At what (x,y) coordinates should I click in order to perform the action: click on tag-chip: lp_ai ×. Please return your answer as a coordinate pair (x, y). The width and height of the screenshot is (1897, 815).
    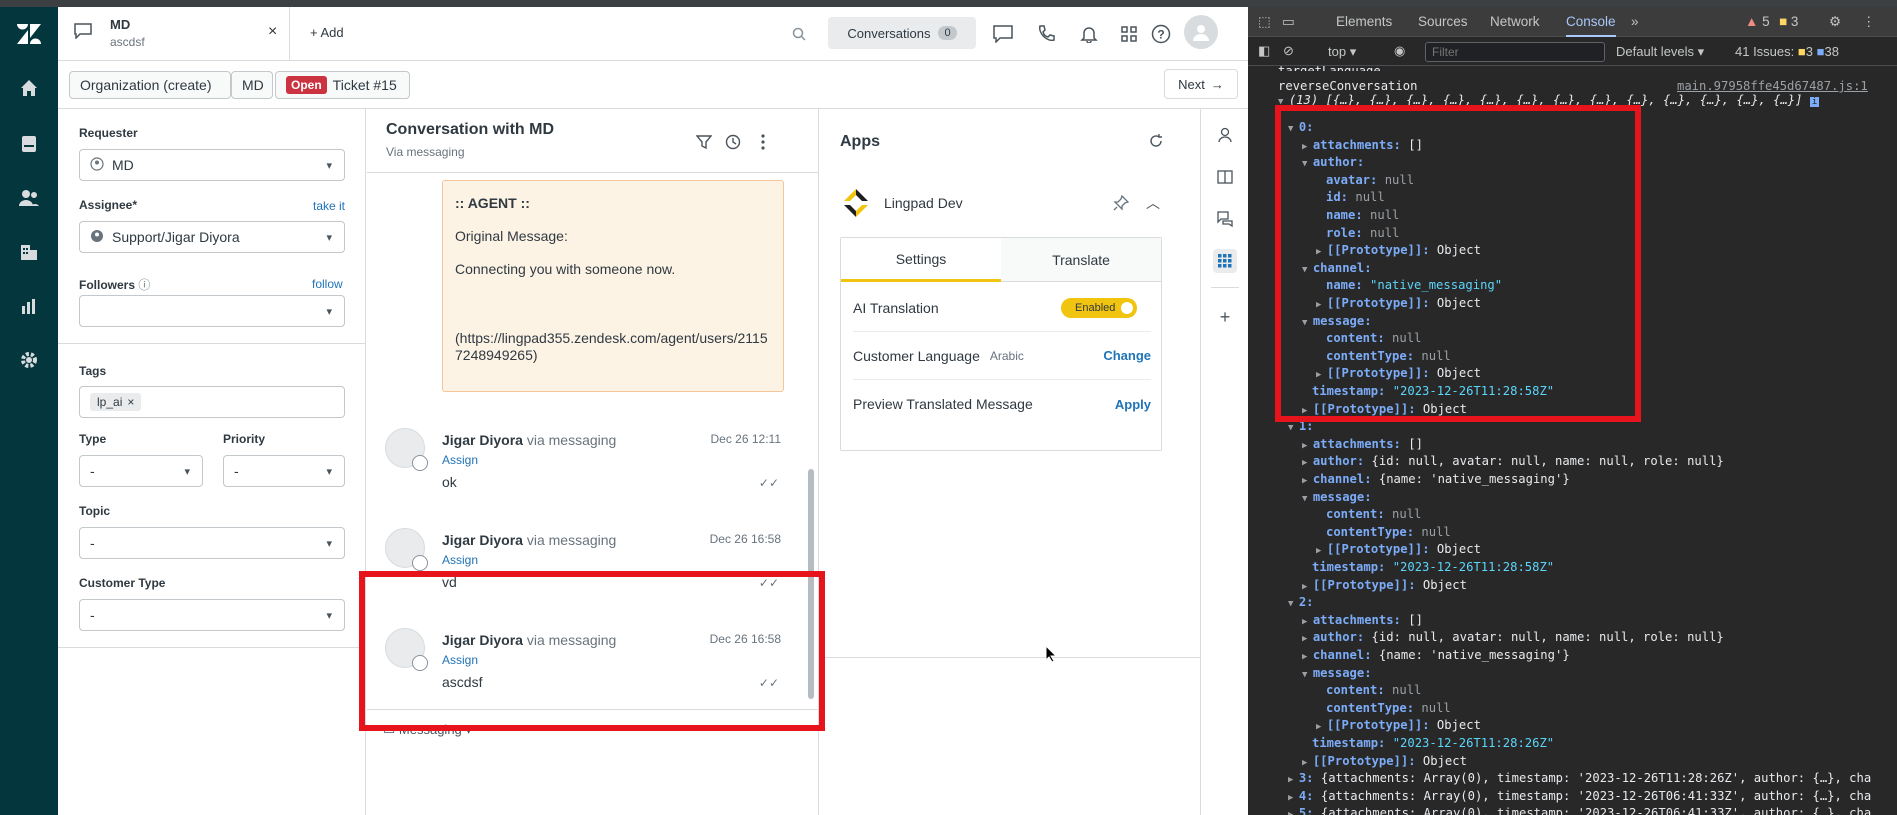
    Looking at the image, I should click on (116, 402).